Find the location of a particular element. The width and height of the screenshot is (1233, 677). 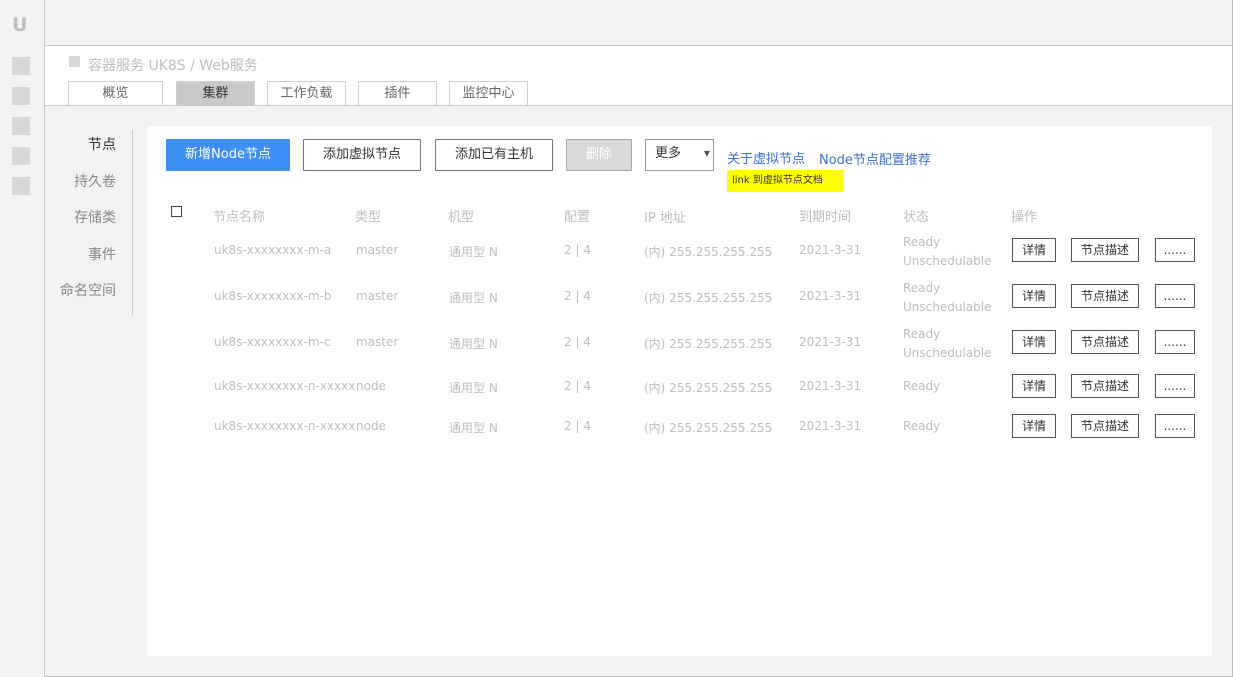

subnav-item-nodes: 节点 is located at coordinates (102, 144).